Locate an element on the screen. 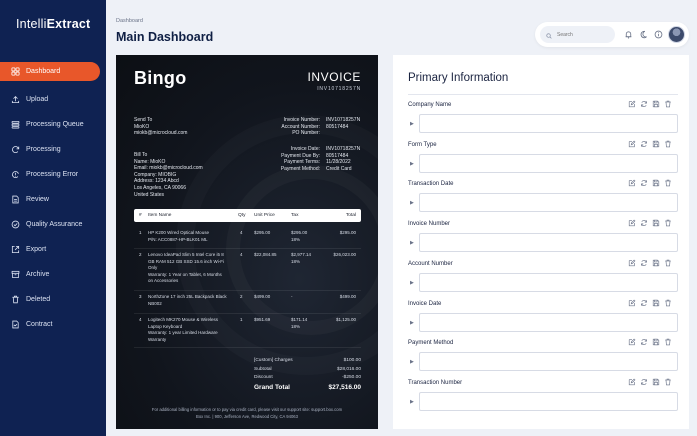  sidebar-item-label: Processing Error is located at coordinates (52, 174).